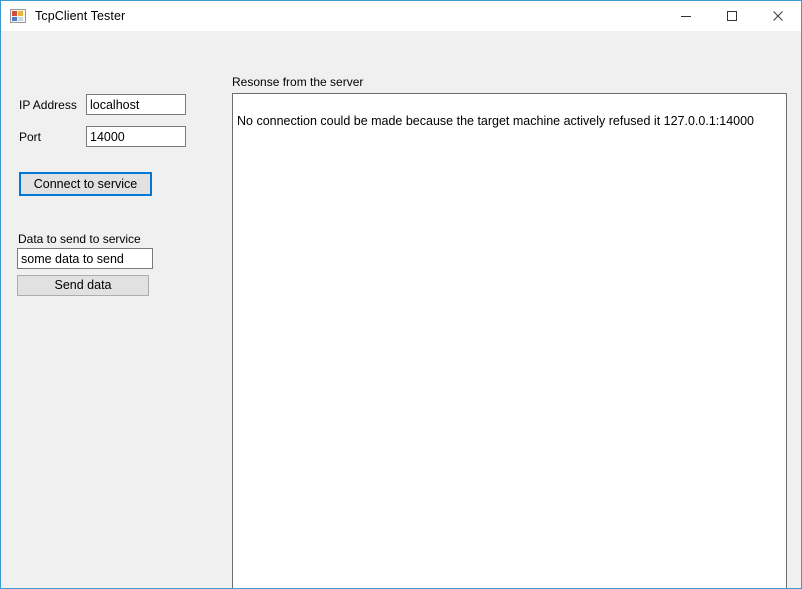  I want to click on maximize-button, so click(732, 16).